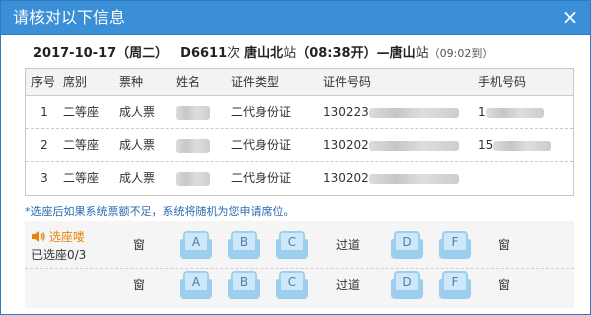 The width and height of the screenshot is (591, 315). What do you see at coordinates (188, 82) in the screenshot?
I see `col-header-name: 姓名` at bounding box center [188, 82].